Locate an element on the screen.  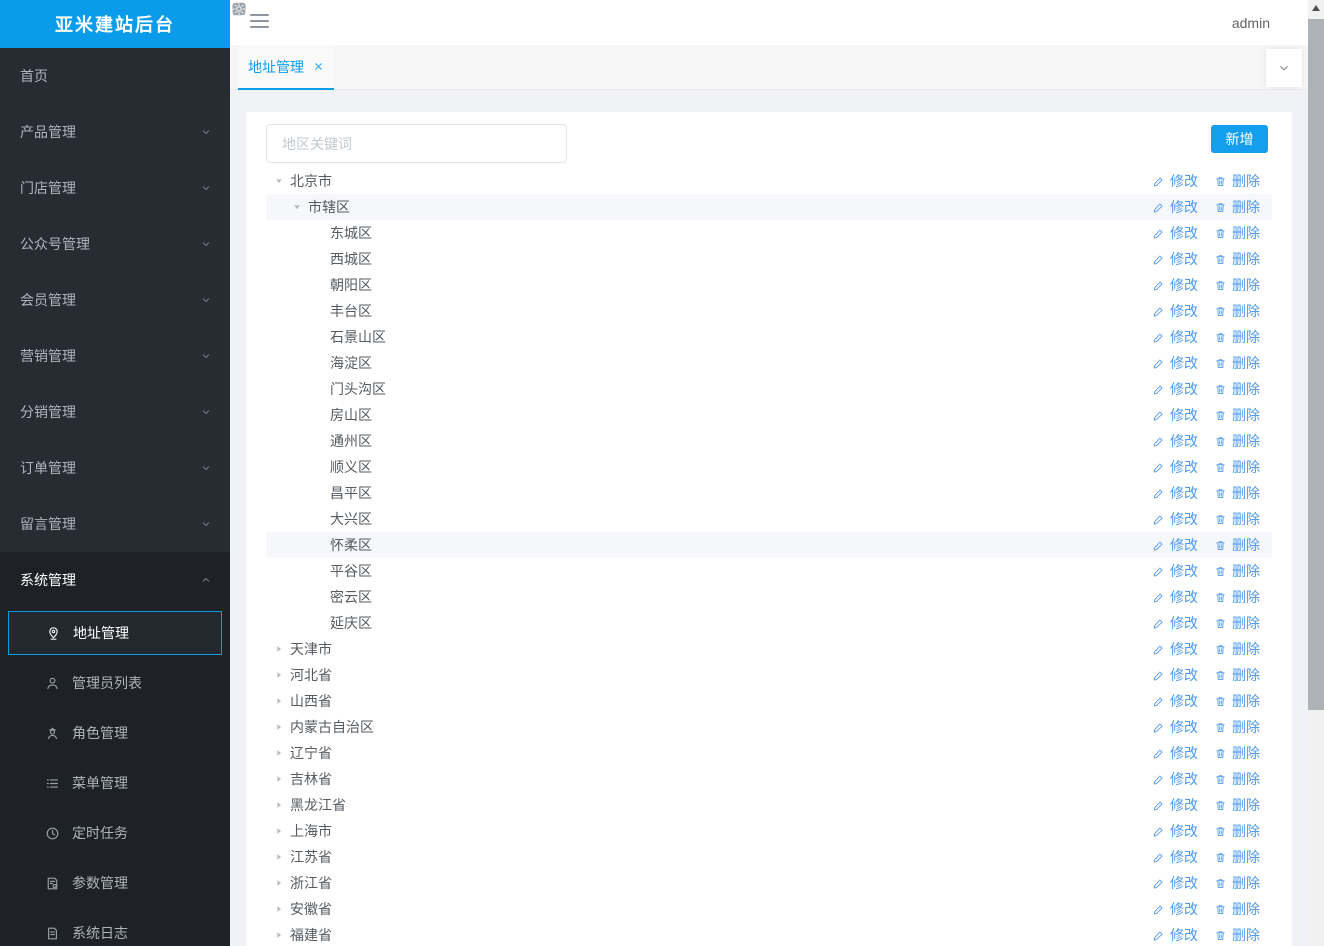
tree-row: 西城区 修改 删除 is located at coordinates (769, 259).